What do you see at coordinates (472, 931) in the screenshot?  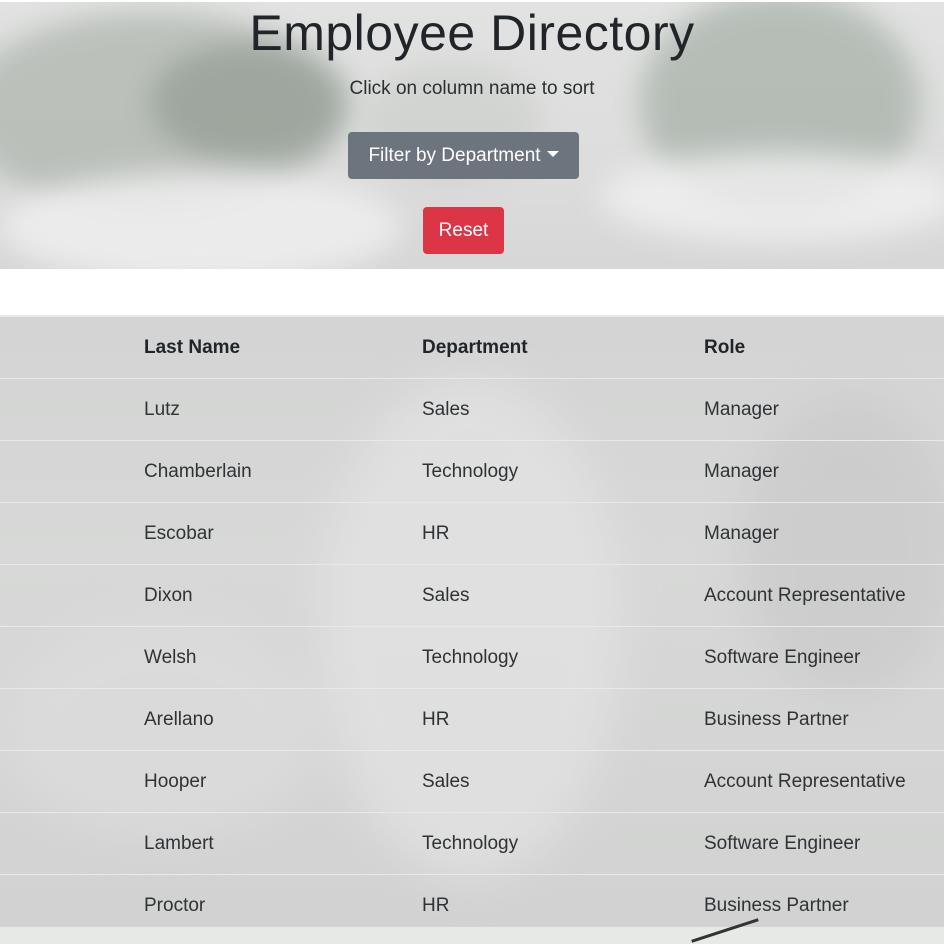 I see `background-footer` at bounding box center [472, 931].